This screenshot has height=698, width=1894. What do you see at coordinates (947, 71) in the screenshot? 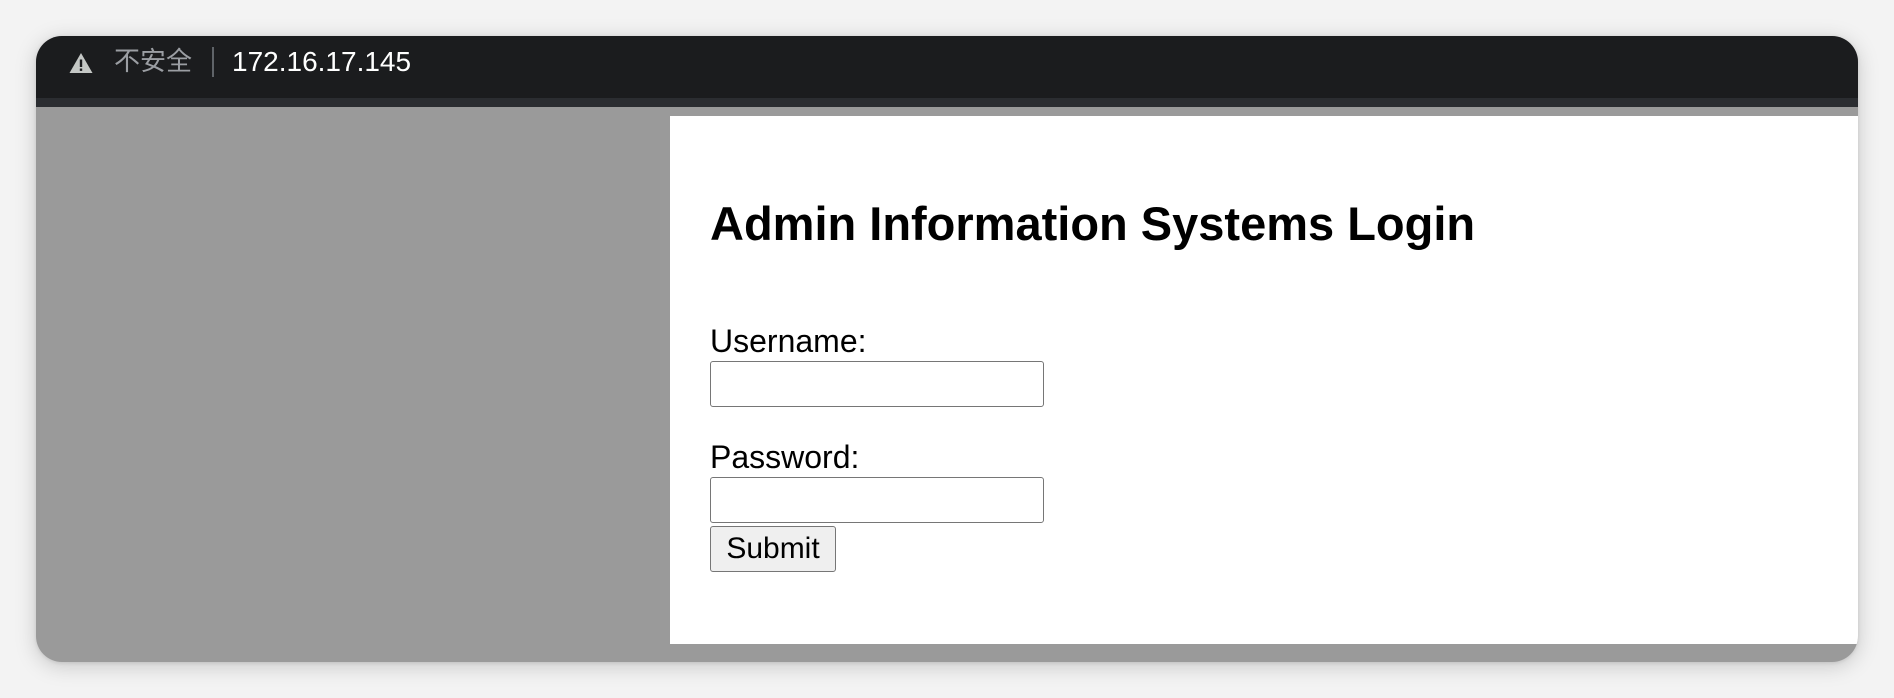
I see `address-bar: 不安全 172.16.17.145` at bounding box center [947, 71].